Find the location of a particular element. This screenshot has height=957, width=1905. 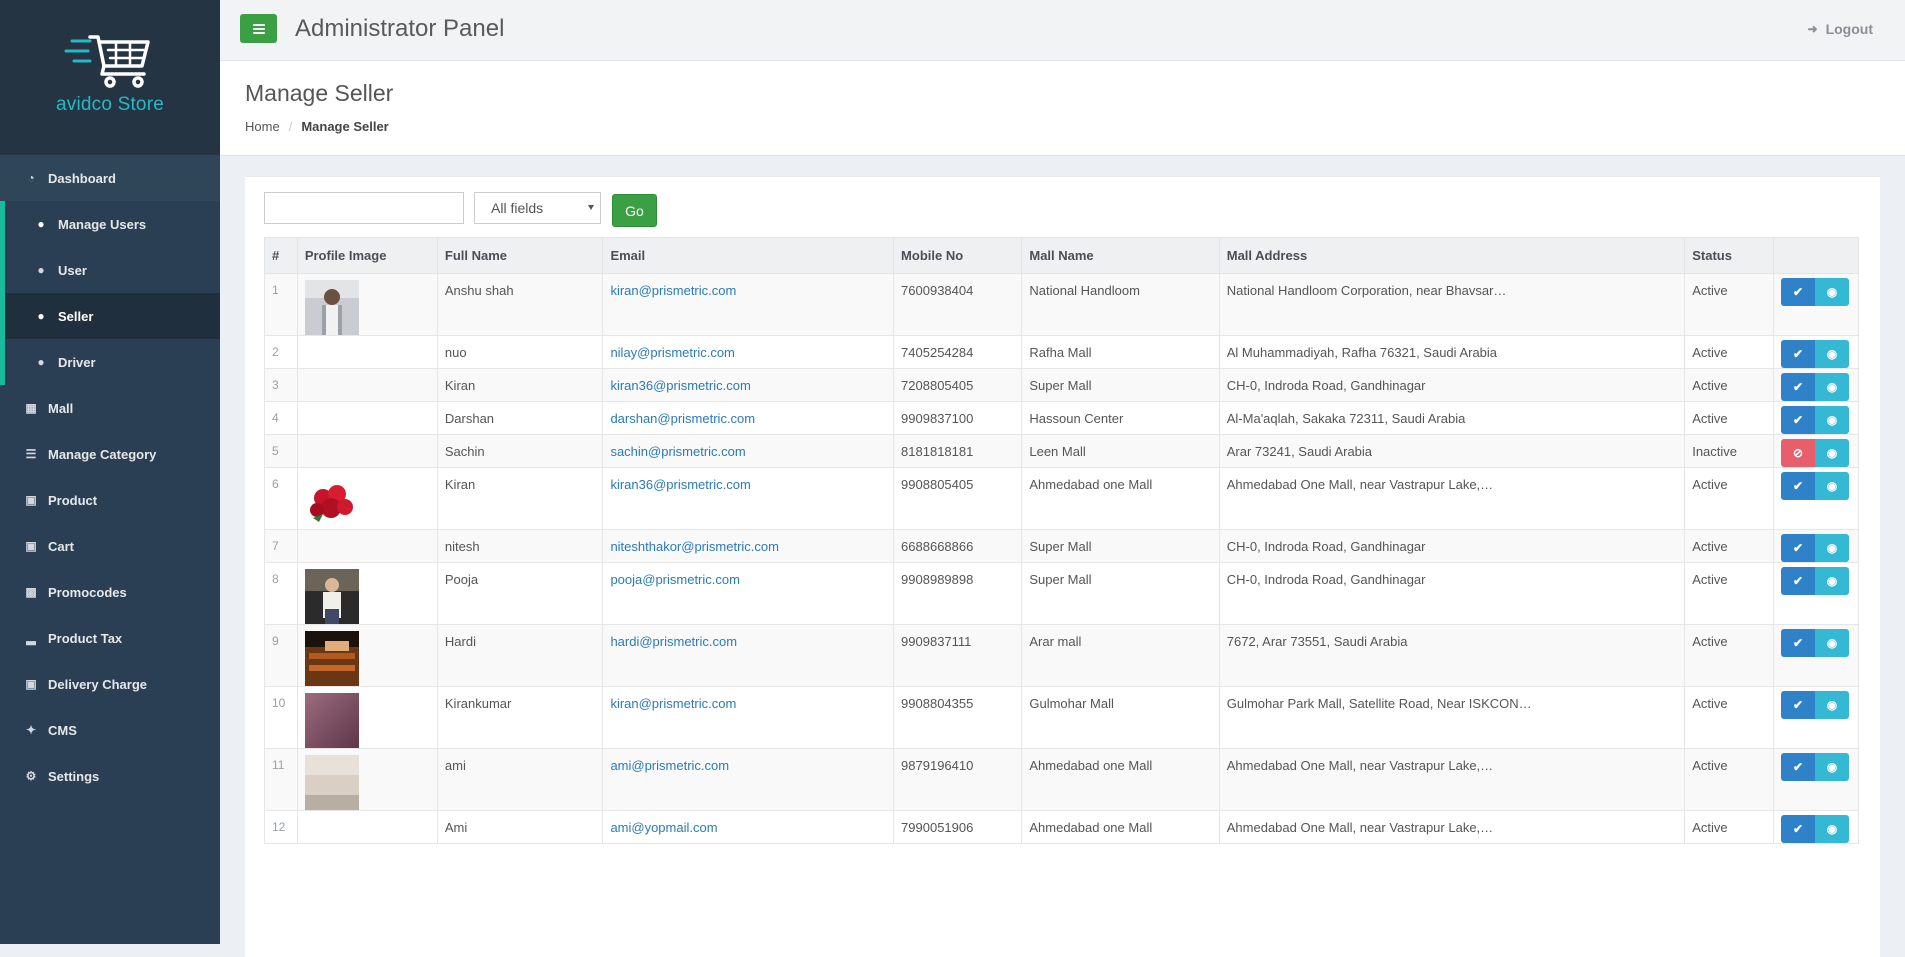

sidebar-item-cms: ✦ CMS is located at coordinates (110, 730).